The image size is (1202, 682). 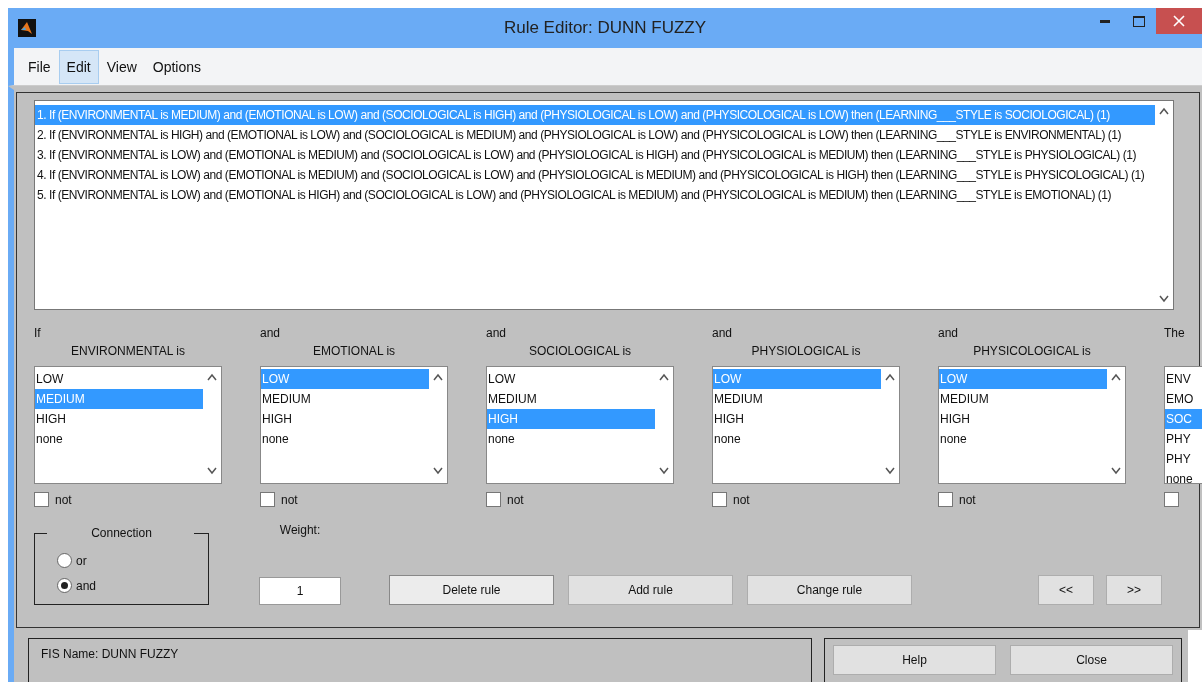 What do you see at coordinates (1134, 590) in the screenshot?
I see `nav-button: >>` at bounding box center [1134, 590].